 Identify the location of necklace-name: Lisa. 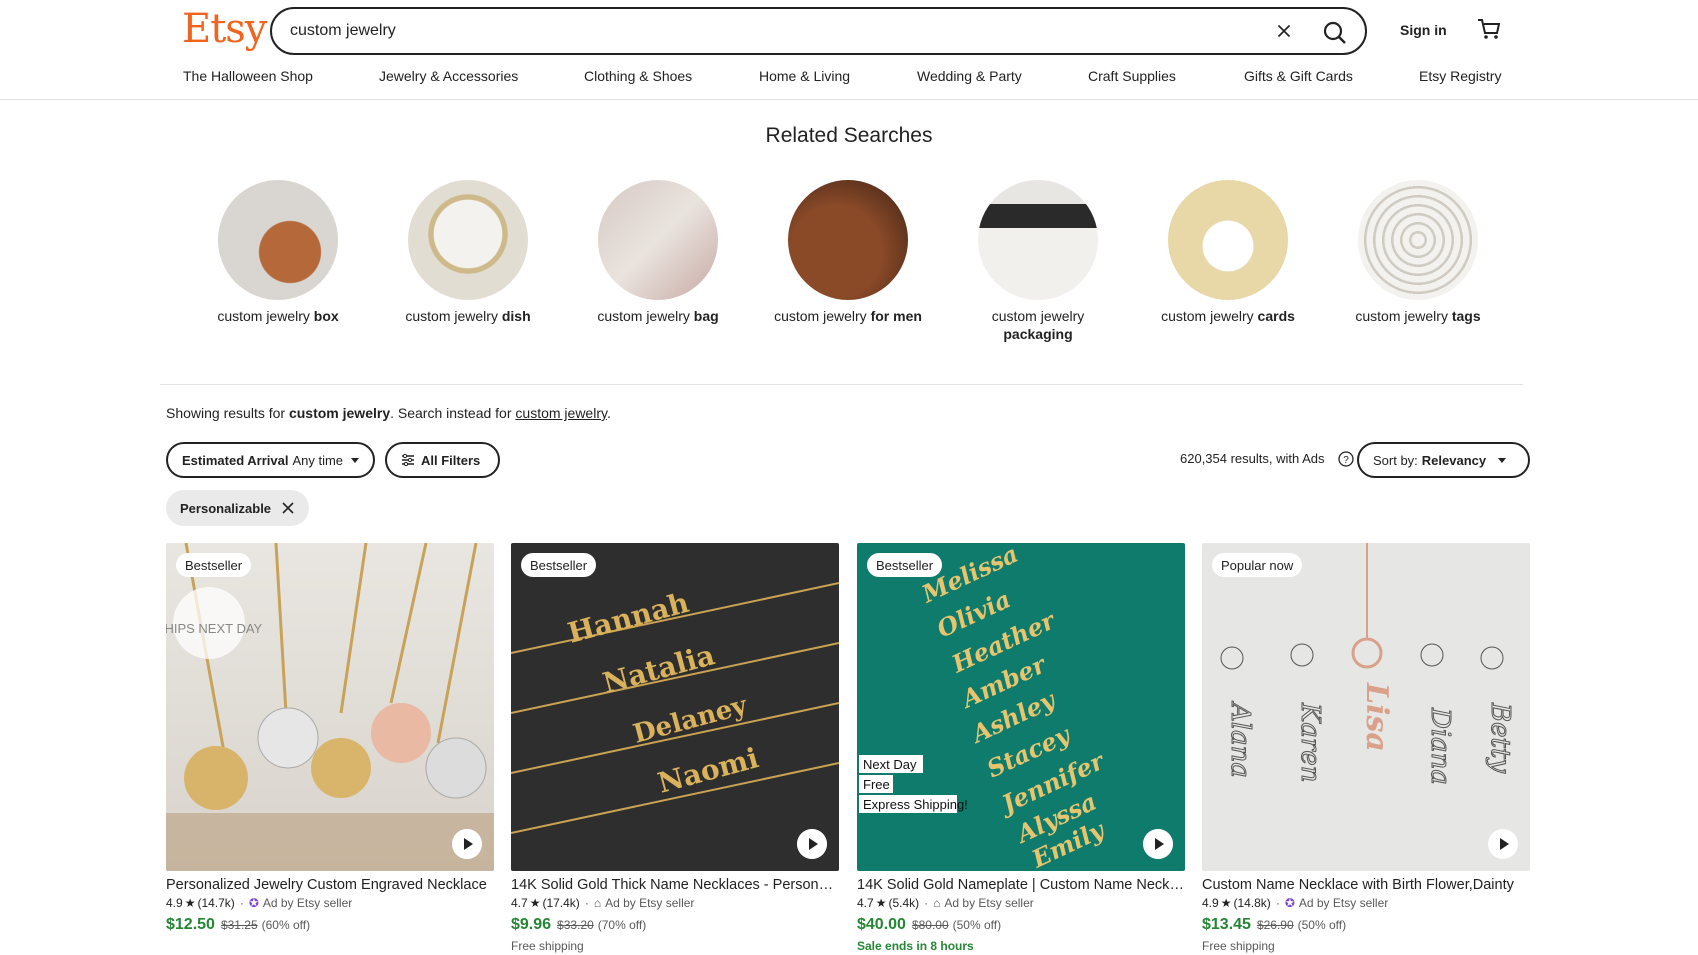
(1376, 717).